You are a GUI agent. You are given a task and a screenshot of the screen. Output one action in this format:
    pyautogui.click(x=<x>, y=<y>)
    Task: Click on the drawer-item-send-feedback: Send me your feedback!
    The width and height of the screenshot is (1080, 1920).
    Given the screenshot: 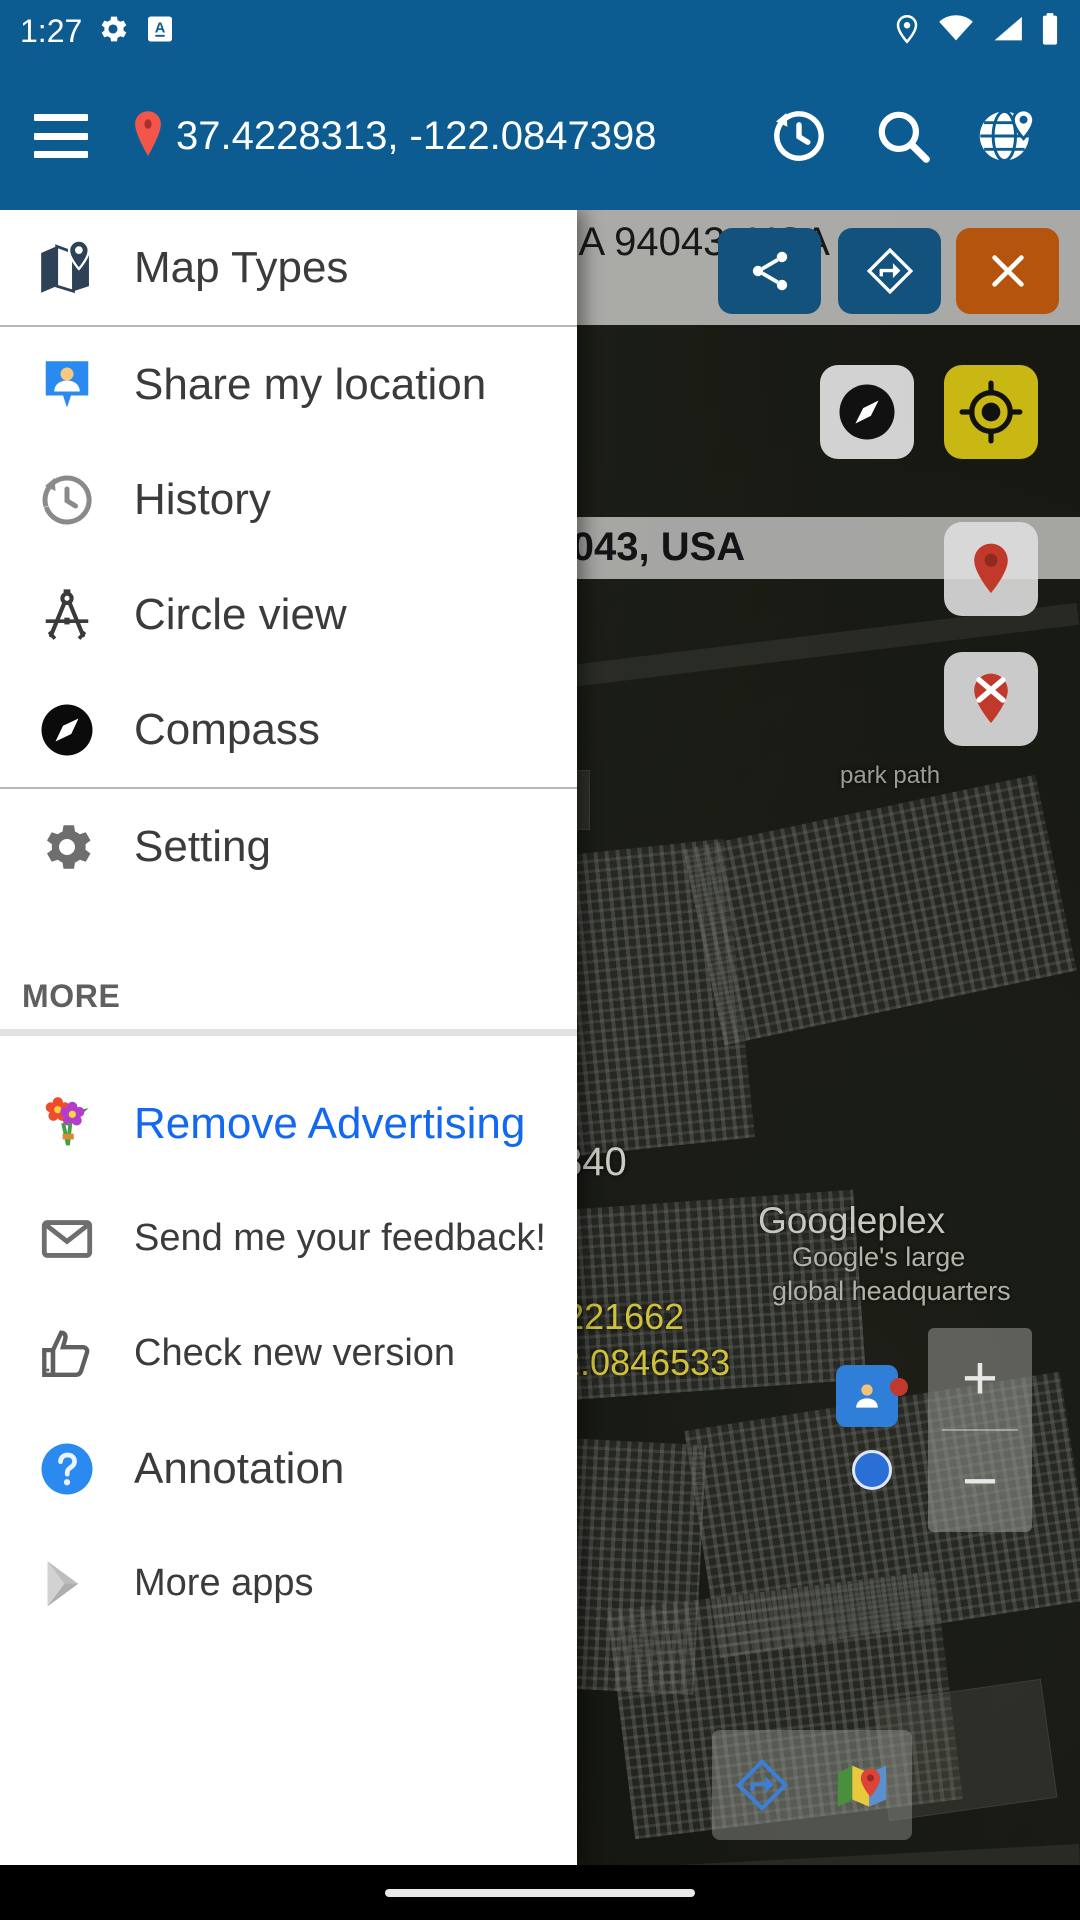 What is the action you would take?
    pyautogui.click(x=288, y=1238)
    